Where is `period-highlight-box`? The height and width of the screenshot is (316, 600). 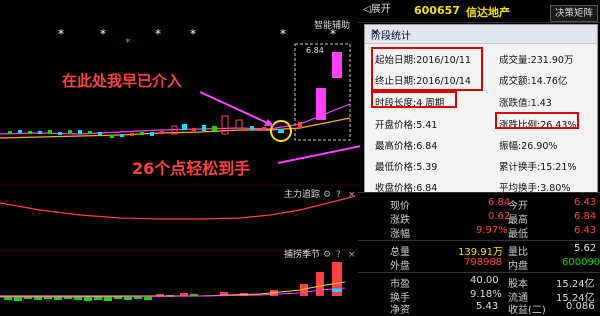
period-highlight-box is located at coordinates (414, 99).